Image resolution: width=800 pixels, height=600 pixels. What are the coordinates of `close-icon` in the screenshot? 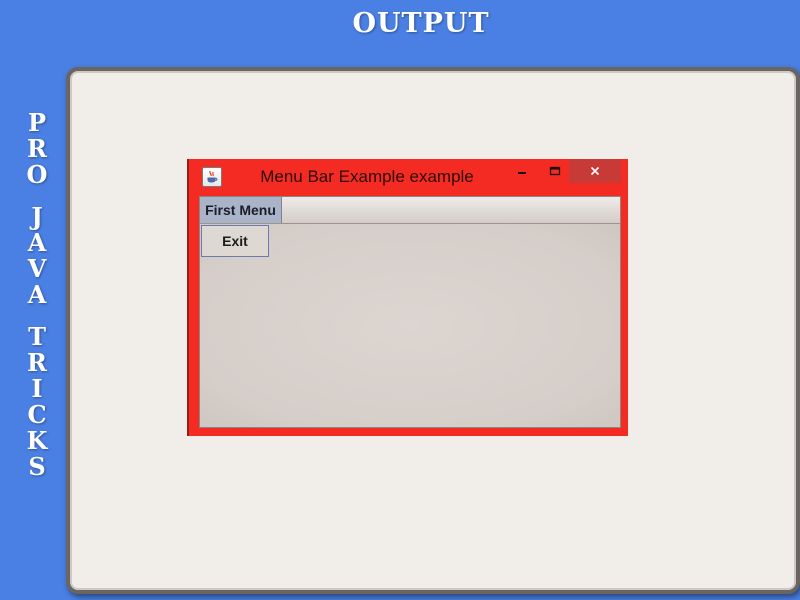 It's located at (595, 171).